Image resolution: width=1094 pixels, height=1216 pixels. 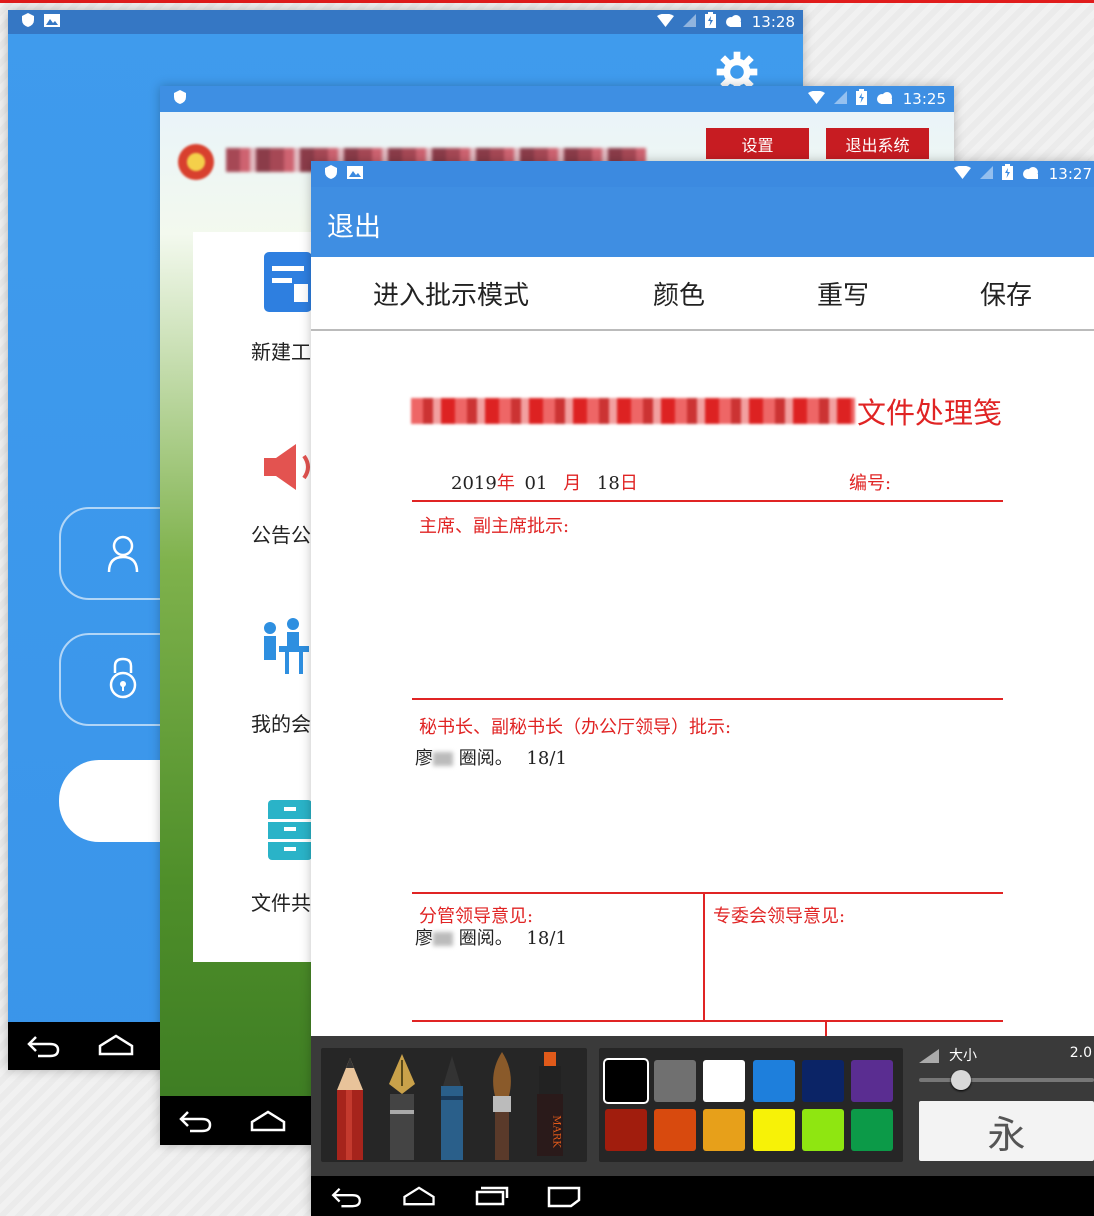 I want to click on date-year: 2019, so click(x=474, y=483).